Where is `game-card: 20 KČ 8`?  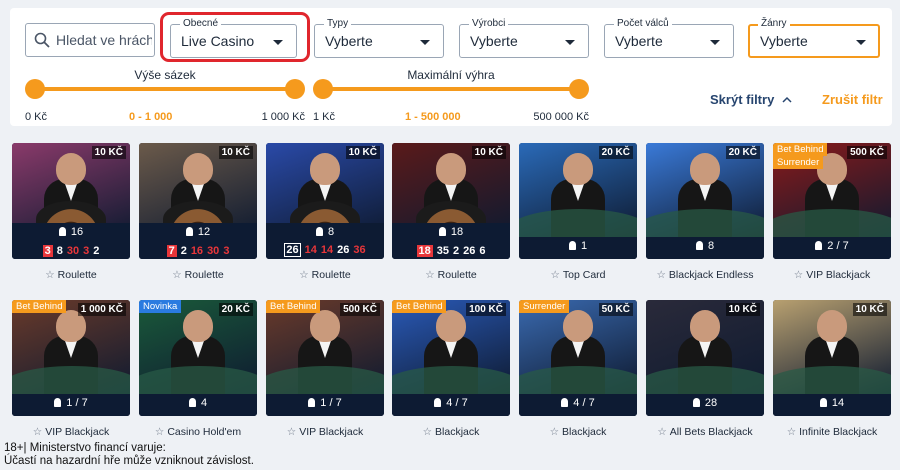
game-card: 20 KČ 8 is located at coordinates (705, 201).